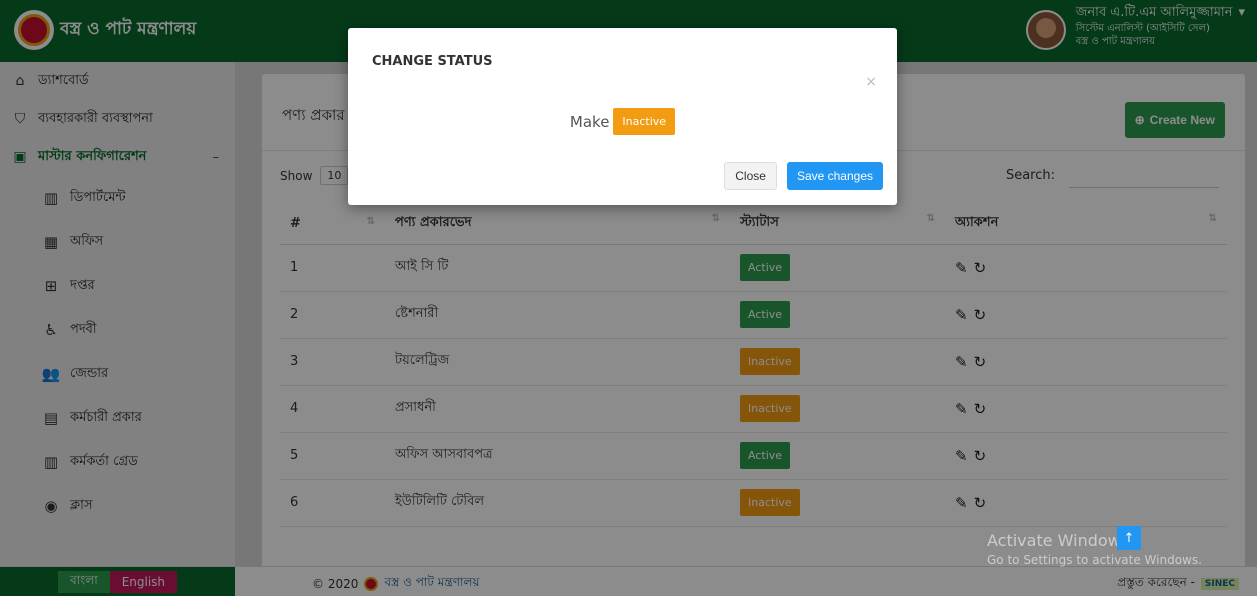 This screenshot has height=596, width=1257. What do you see at coordinates (750, 176) in the screenshot?
I see `close-button: Close` at bounding box center [750, 176].